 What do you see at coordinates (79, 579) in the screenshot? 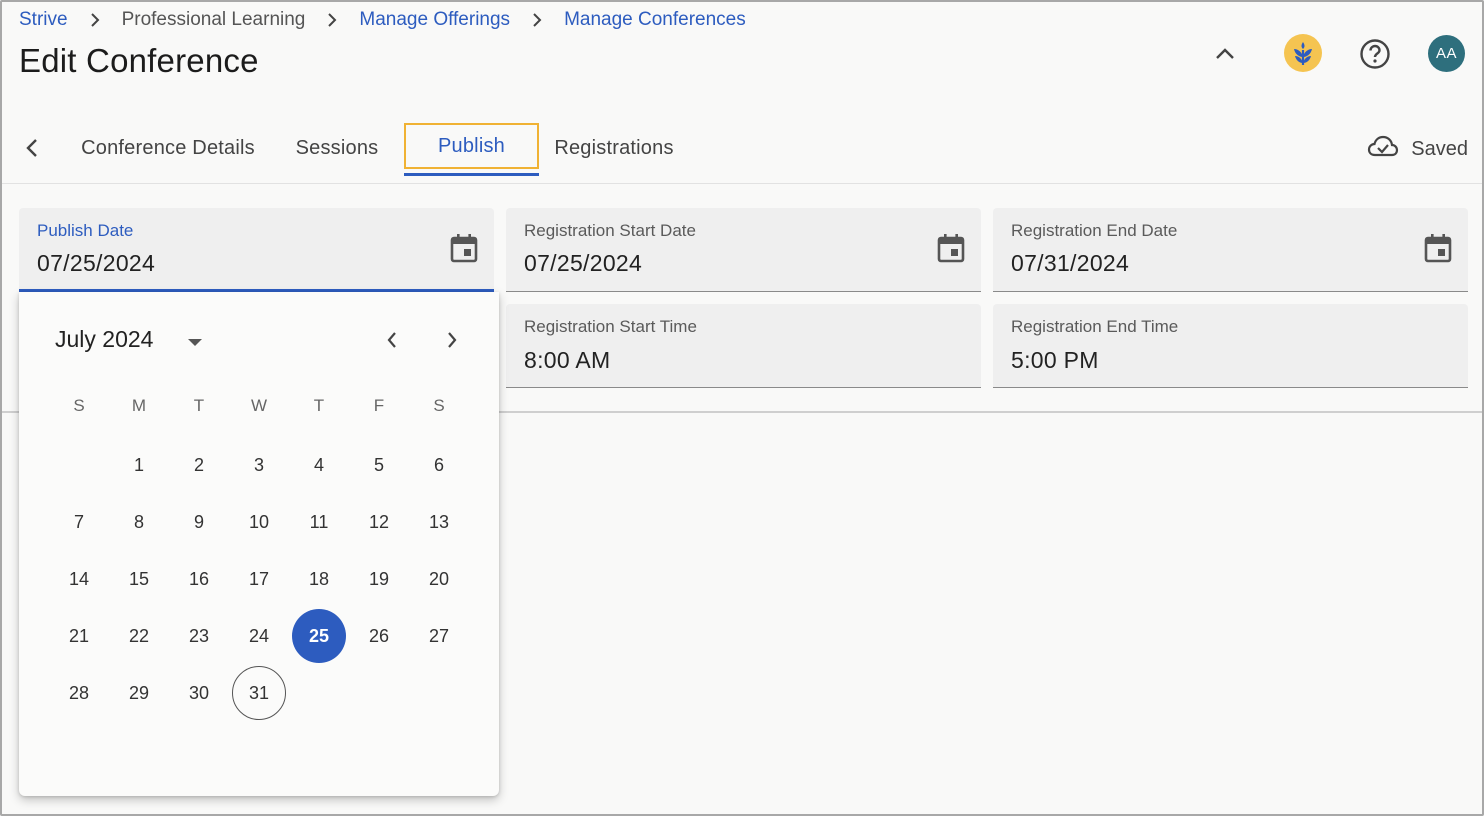
I see `calendar-day: 14` at bounding box center [79, 579].